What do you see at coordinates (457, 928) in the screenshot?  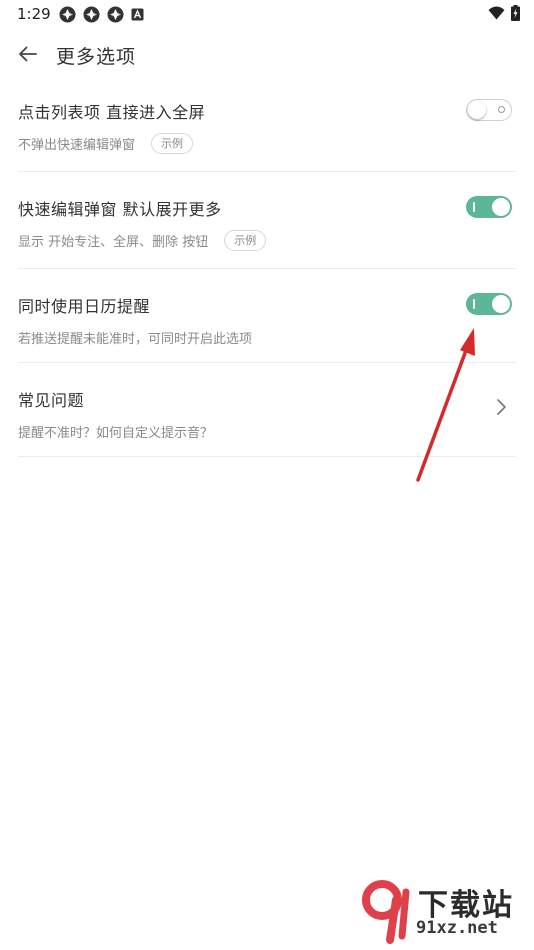 I see `watermark-url: 91xz.net` at bounding box center [457, 928].